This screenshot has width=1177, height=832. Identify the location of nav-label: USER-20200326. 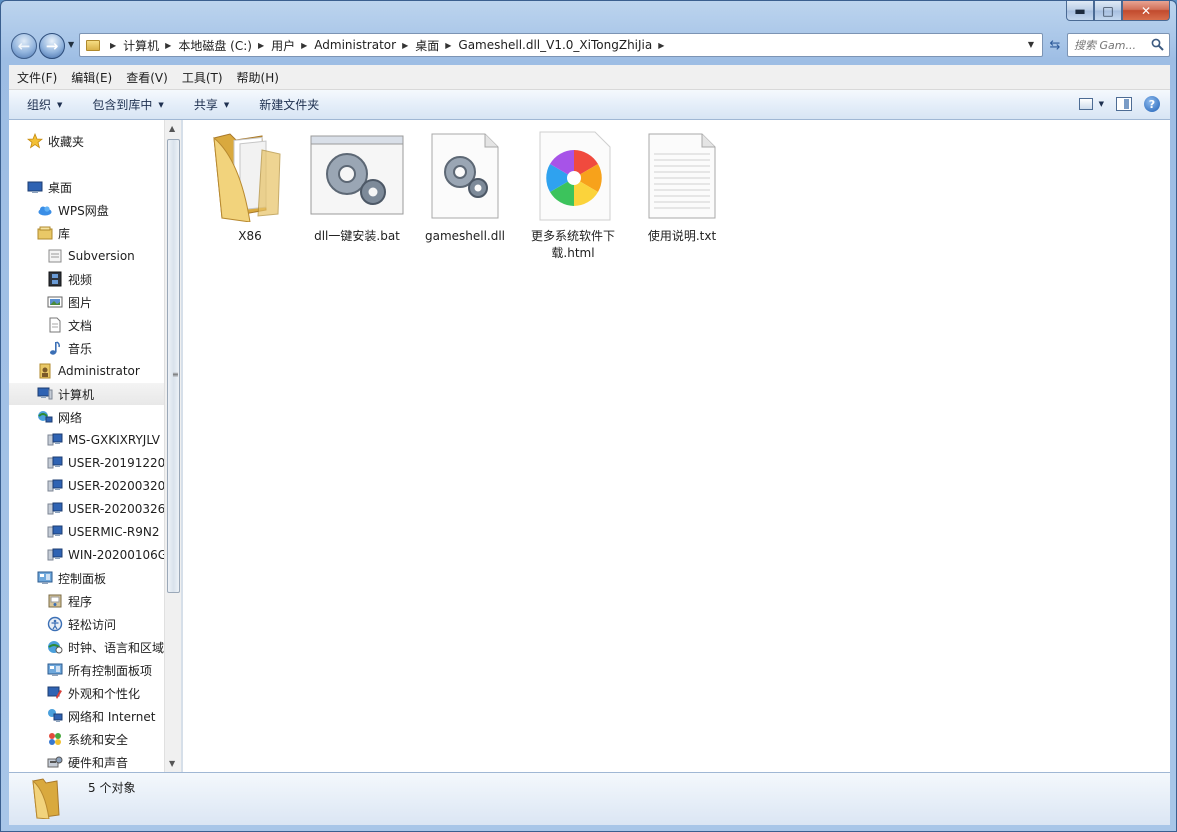
(116, 509).